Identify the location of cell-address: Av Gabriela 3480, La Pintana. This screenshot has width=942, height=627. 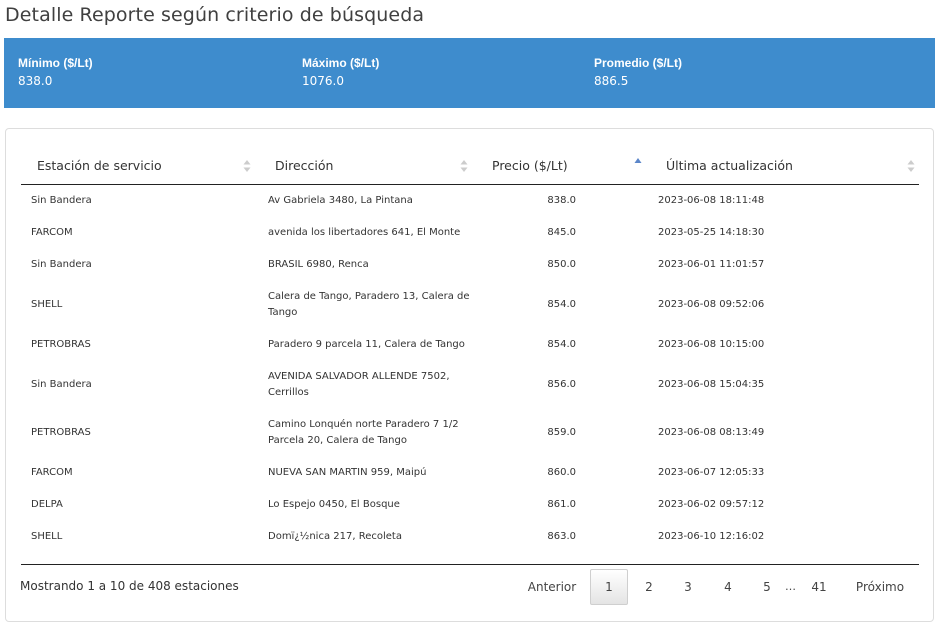
(340, 201).